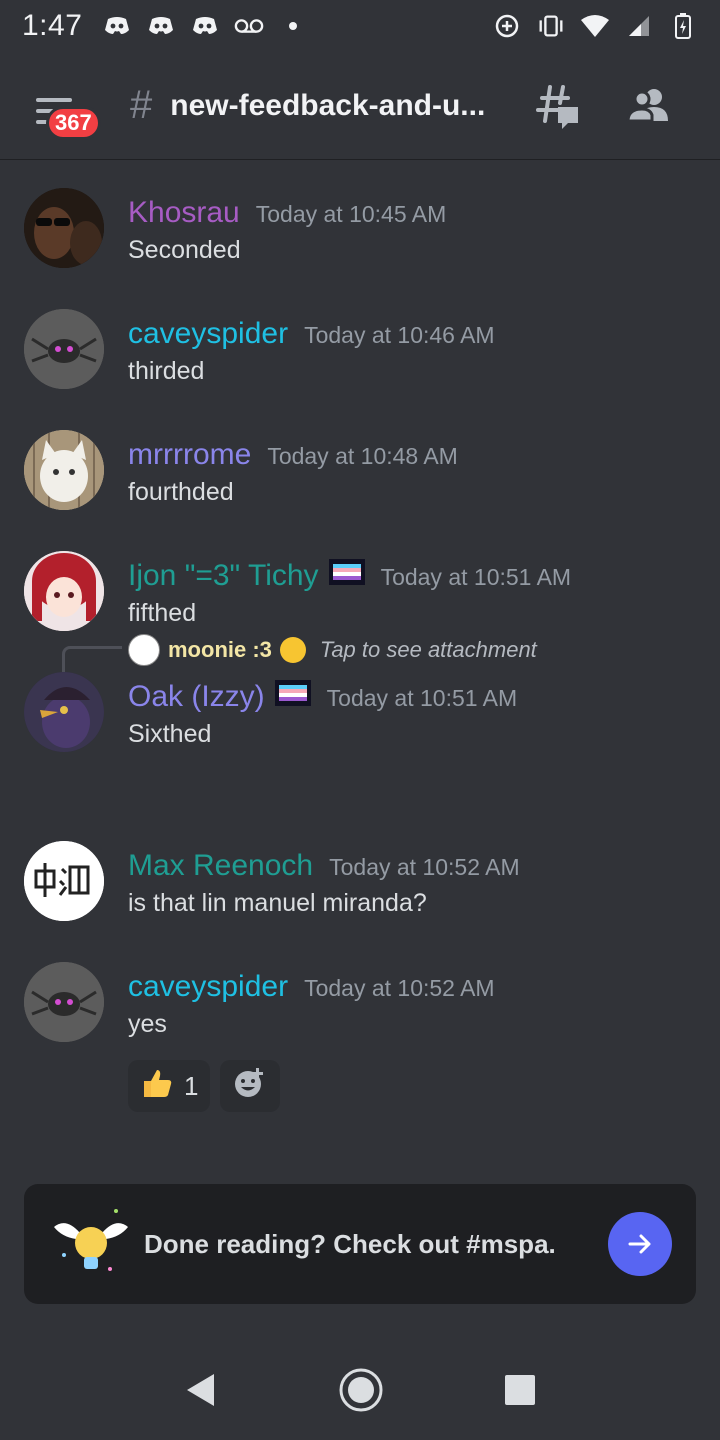  What do you see at coordinates (360, 727) in the screenshot?
I see `message-item: Oak (Izzy) Today at 10:51 AM Sixthed` at bounding box center [360, 727].